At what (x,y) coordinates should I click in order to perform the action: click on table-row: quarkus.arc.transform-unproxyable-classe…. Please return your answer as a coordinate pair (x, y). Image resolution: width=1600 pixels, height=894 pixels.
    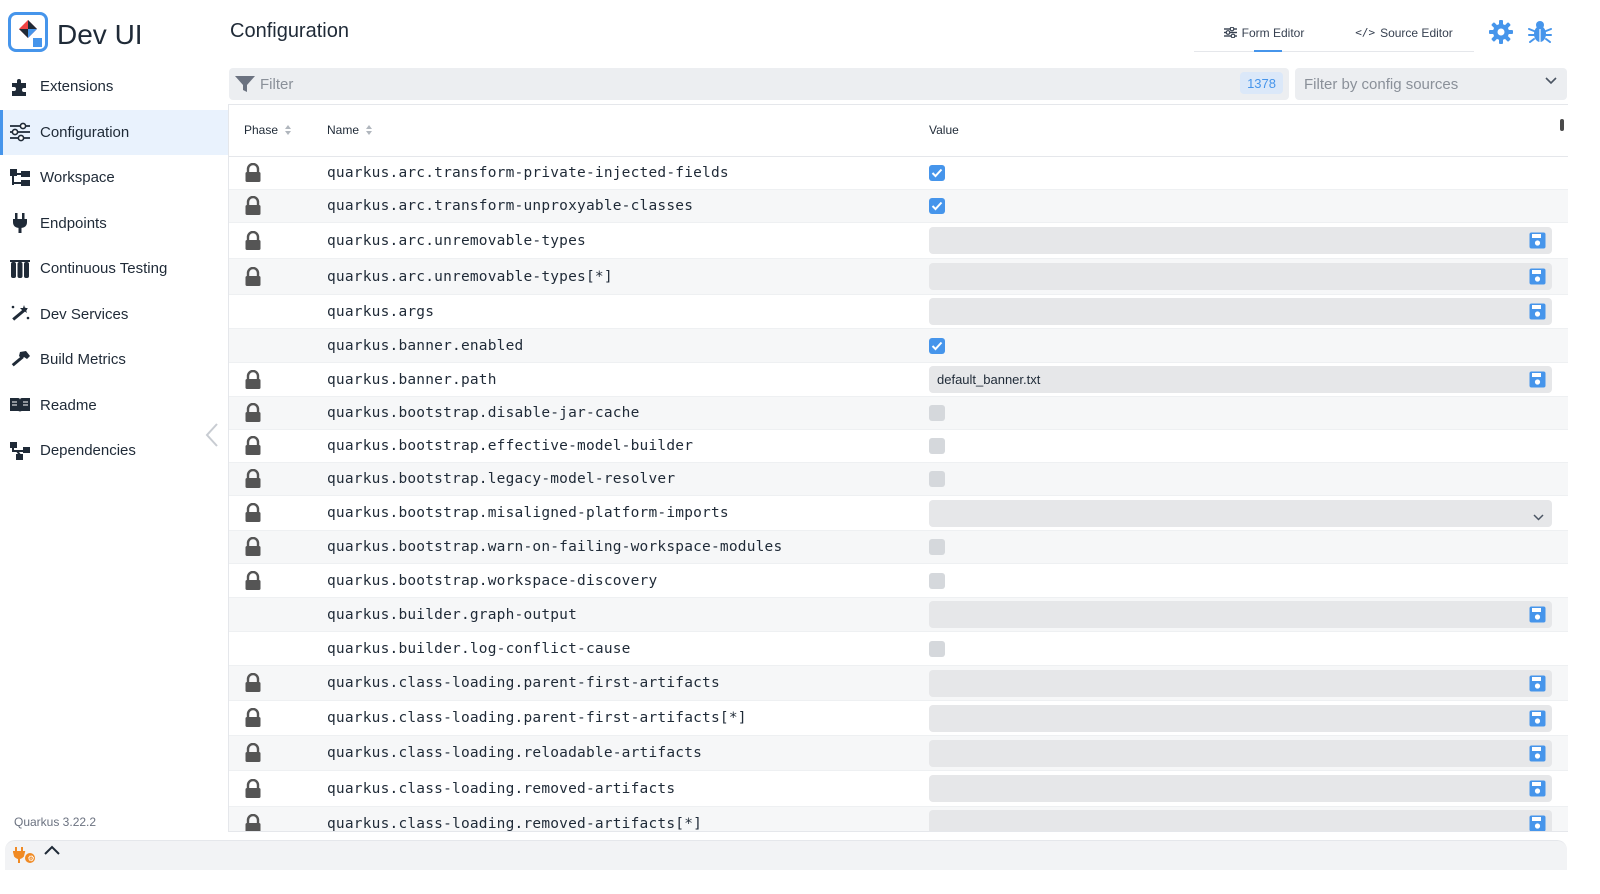
    Looking at the image, I should click on (898, 206).